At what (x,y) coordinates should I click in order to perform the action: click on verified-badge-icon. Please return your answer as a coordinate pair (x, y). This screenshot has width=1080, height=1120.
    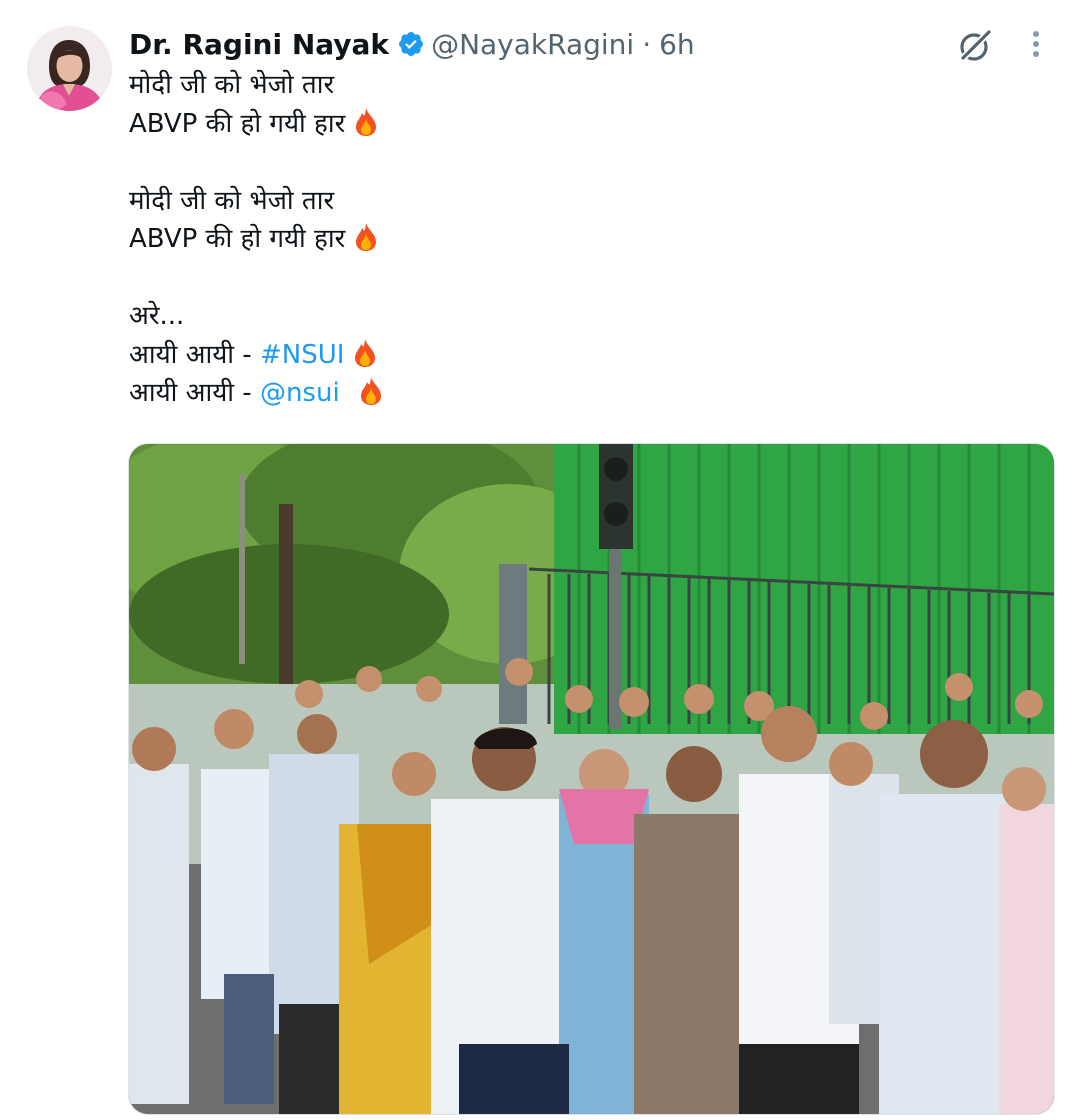
    Looking at the image, I should click on (411, 44).